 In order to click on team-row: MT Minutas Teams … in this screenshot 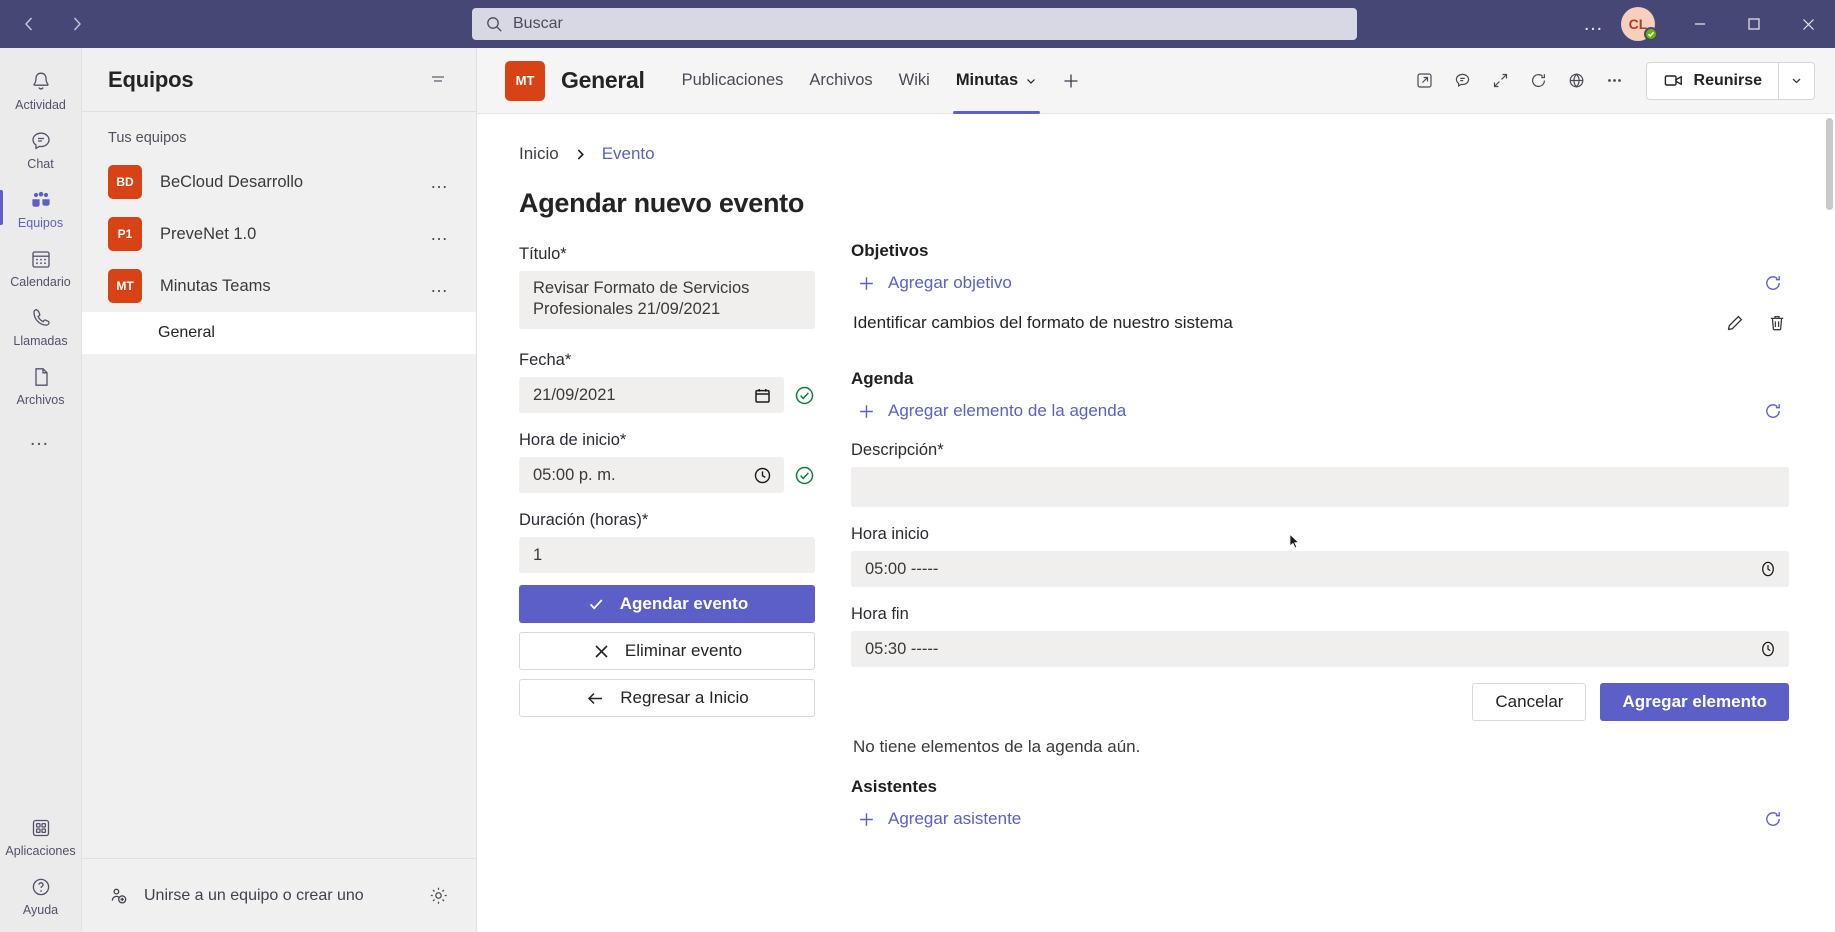, I will do `click(279, 286)`.